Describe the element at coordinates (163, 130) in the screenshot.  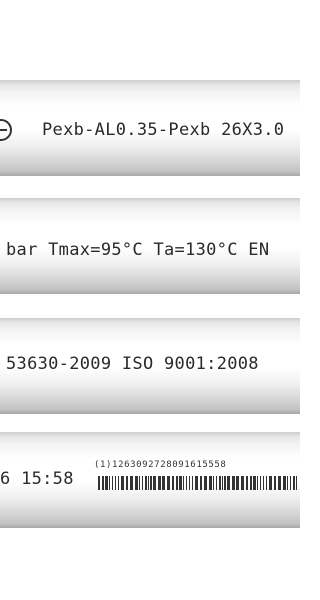
I see `pipe-marking-1: Pexb-AL0.35-Pexb 26X3.0` at that location.